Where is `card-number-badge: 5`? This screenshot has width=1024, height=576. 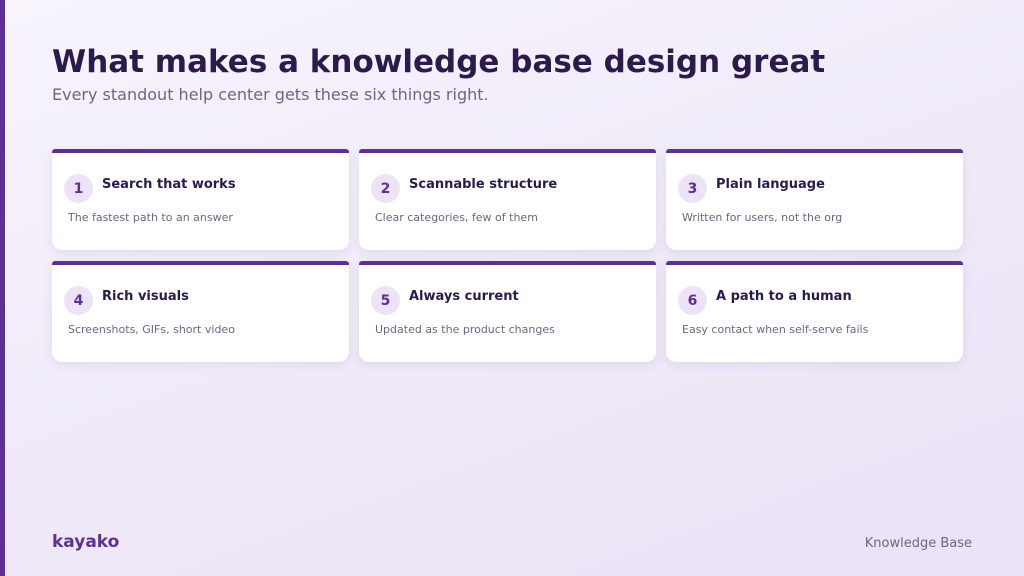
card-number-badge: 5 is located at coordinates (385, 300).